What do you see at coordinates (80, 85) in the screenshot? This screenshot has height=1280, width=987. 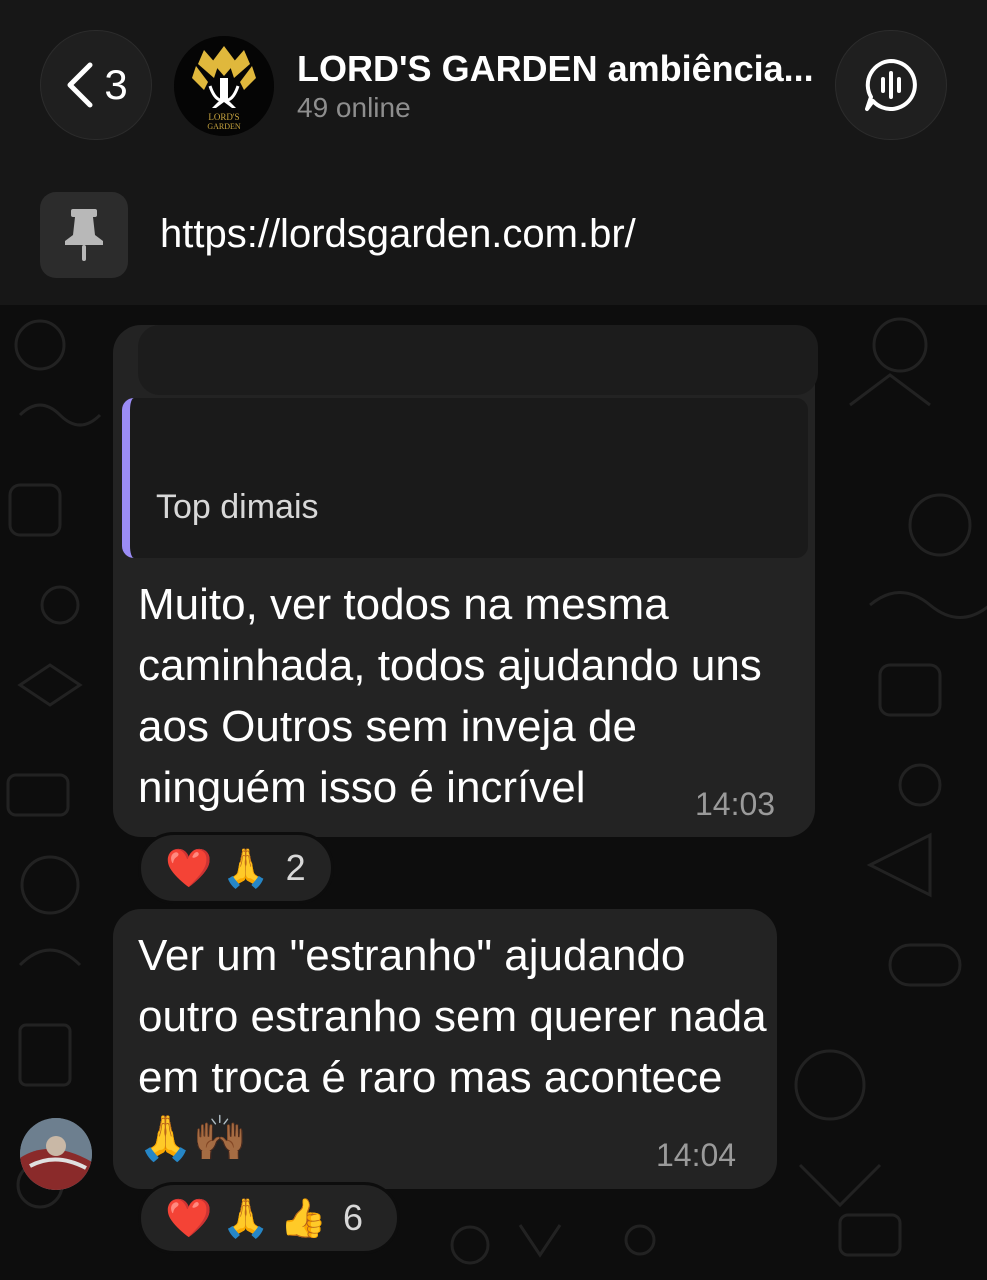 I see `chevron-left-icon` at bounding box center [80, 85].